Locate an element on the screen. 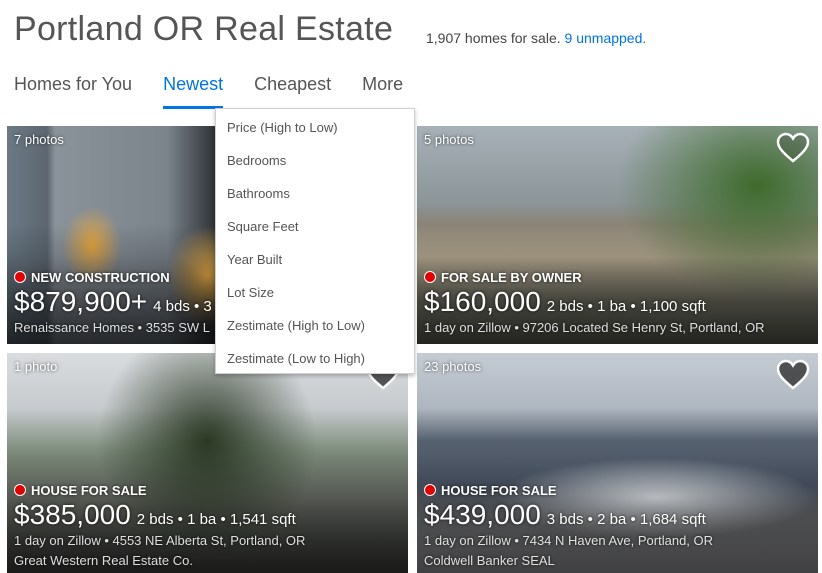  sort-option-price-high-to-low: Price (High to Low) is located at coordinates (315, 127).